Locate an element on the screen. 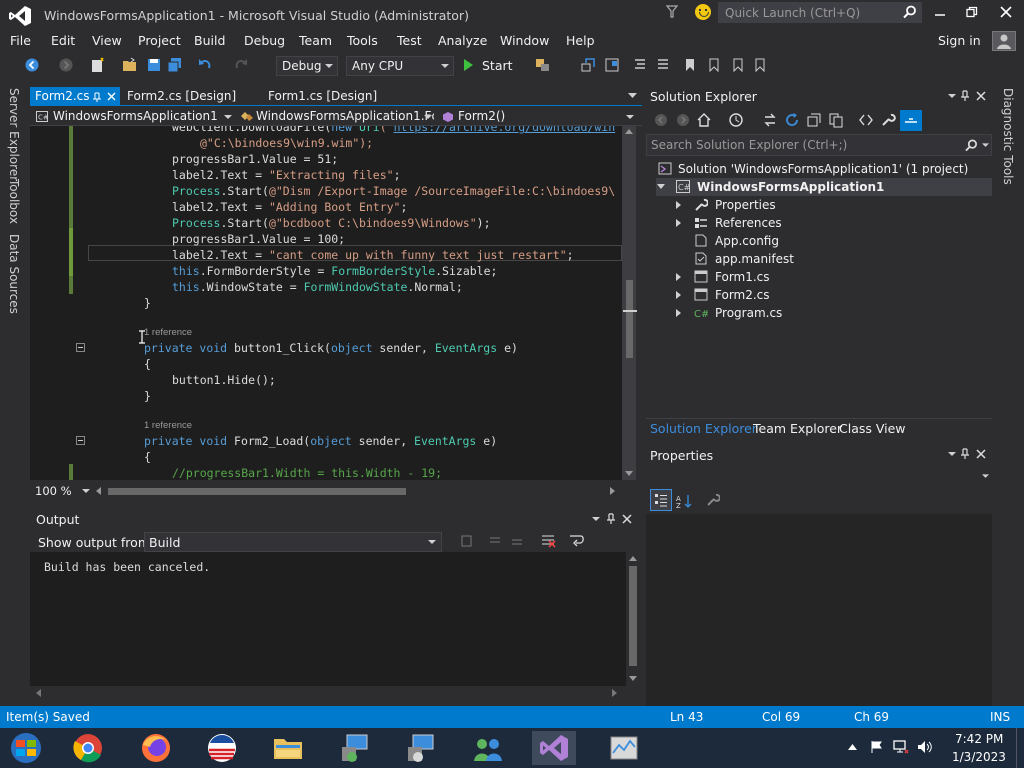 The height and width of the screenshot is (768, 1024). menu-test: Test is located at coordinates (409, 40).